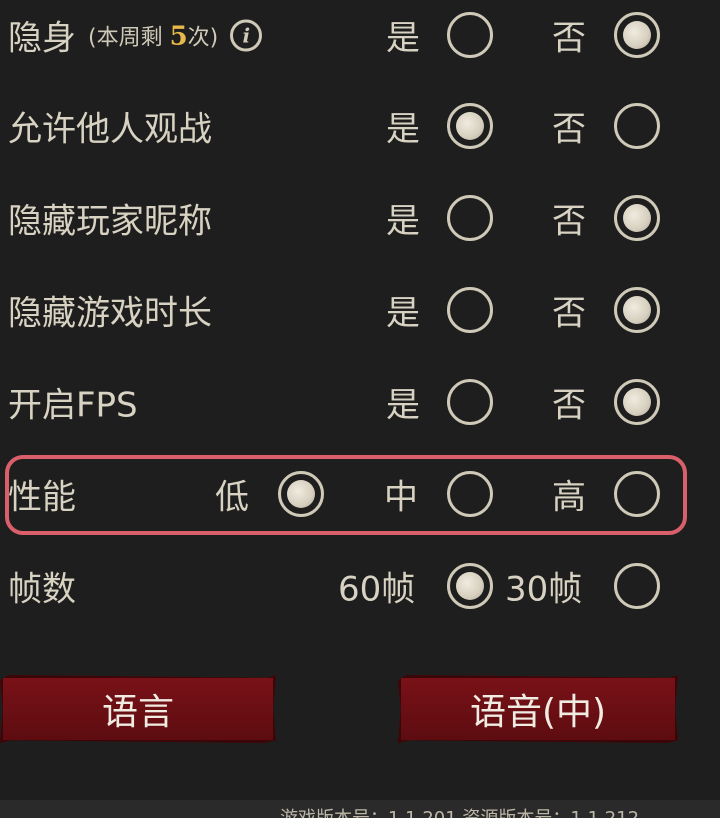  Describe the element at coordinates (153, 36) in the screenshot. I see `stealth-remaining-note: (本周剩 5次)` at that location.